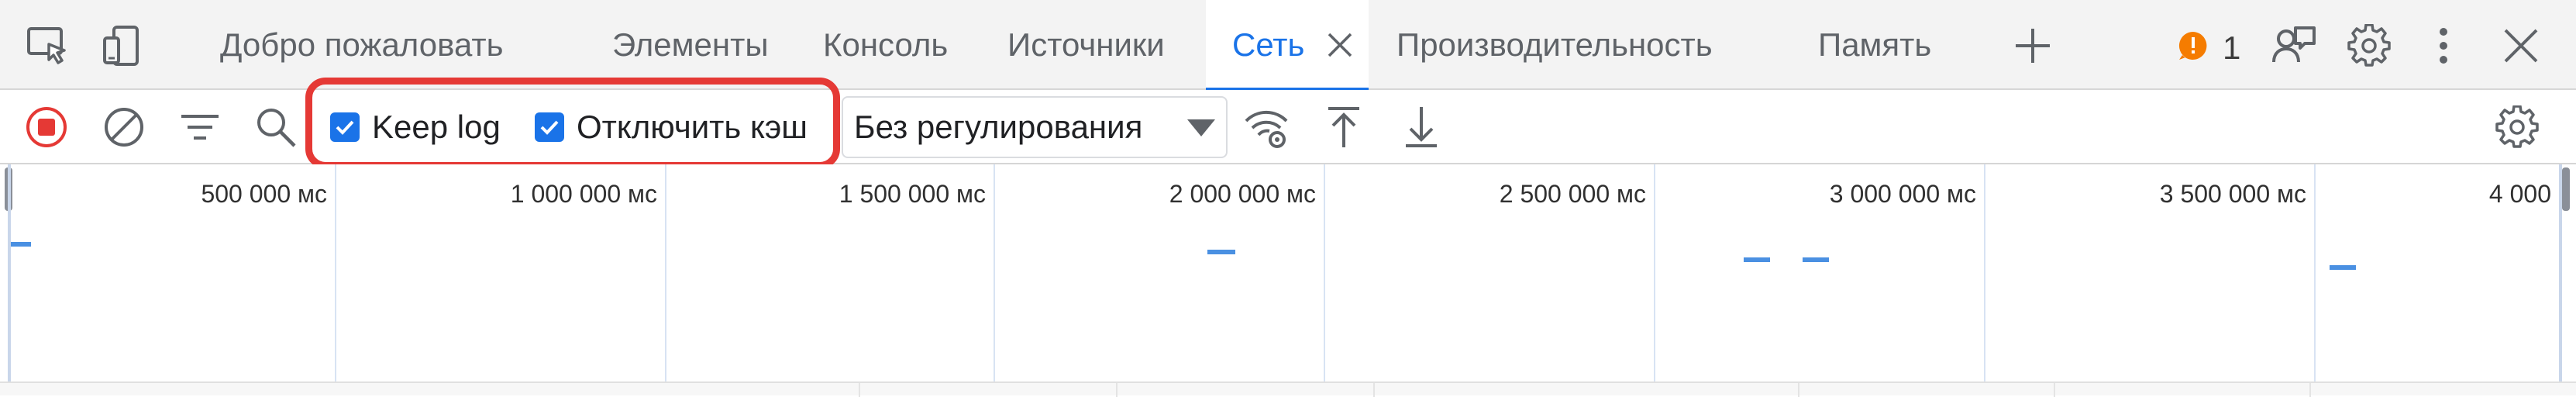 The height and width of the screenshot is (397, 2576). What do you see at coordinates (2294, 45) in the screenshot?
I see `feedback-icon` at bounding box center [2294, 45].